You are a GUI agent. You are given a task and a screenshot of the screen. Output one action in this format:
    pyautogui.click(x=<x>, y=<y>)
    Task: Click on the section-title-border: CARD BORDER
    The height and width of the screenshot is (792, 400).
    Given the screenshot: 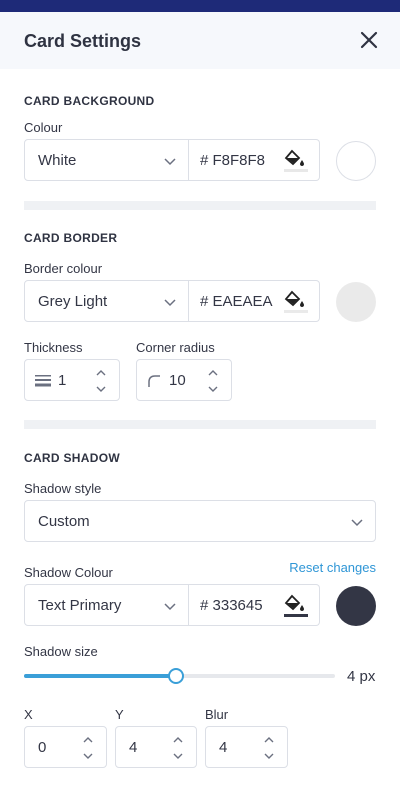 What is the action you would take?
    pyautogui.click(x=71, y=238)
    